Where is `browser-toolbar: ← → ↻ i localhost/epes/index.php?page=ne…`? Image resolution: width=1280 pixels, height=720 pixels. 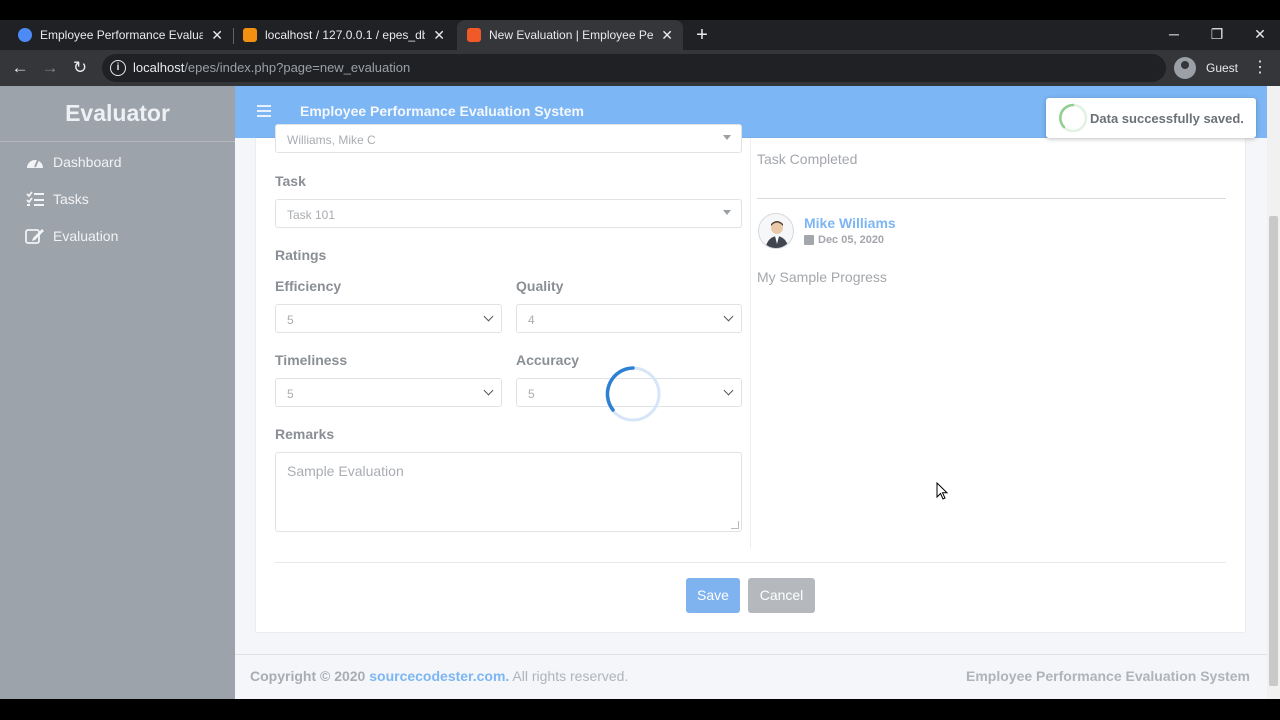
browser-toolbar: ← → ↻ i localhost/epes/index.php?page=ne… is located at coordinates (640, 68).